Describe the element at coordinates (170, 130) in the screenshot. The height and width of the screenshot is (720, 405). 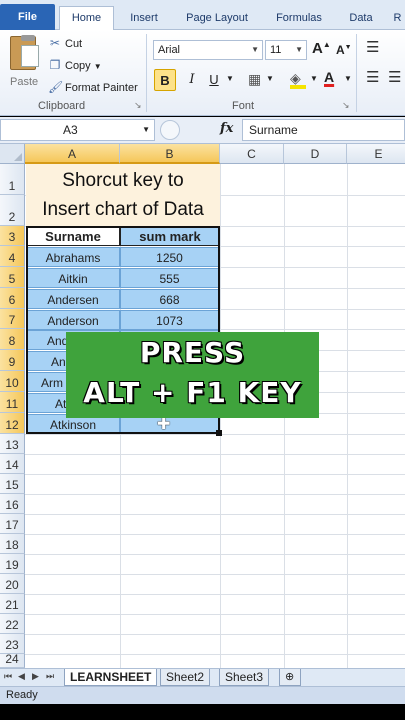
I see `expand-handle-icon` at that location.